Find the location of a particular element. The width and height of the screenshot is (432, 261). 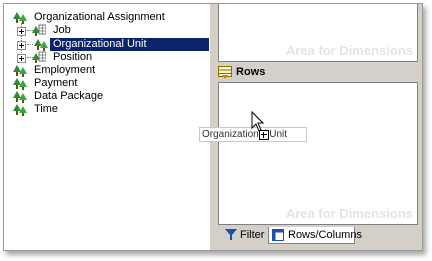

tree-node-label: Payment is located at coordinates (56, 83).